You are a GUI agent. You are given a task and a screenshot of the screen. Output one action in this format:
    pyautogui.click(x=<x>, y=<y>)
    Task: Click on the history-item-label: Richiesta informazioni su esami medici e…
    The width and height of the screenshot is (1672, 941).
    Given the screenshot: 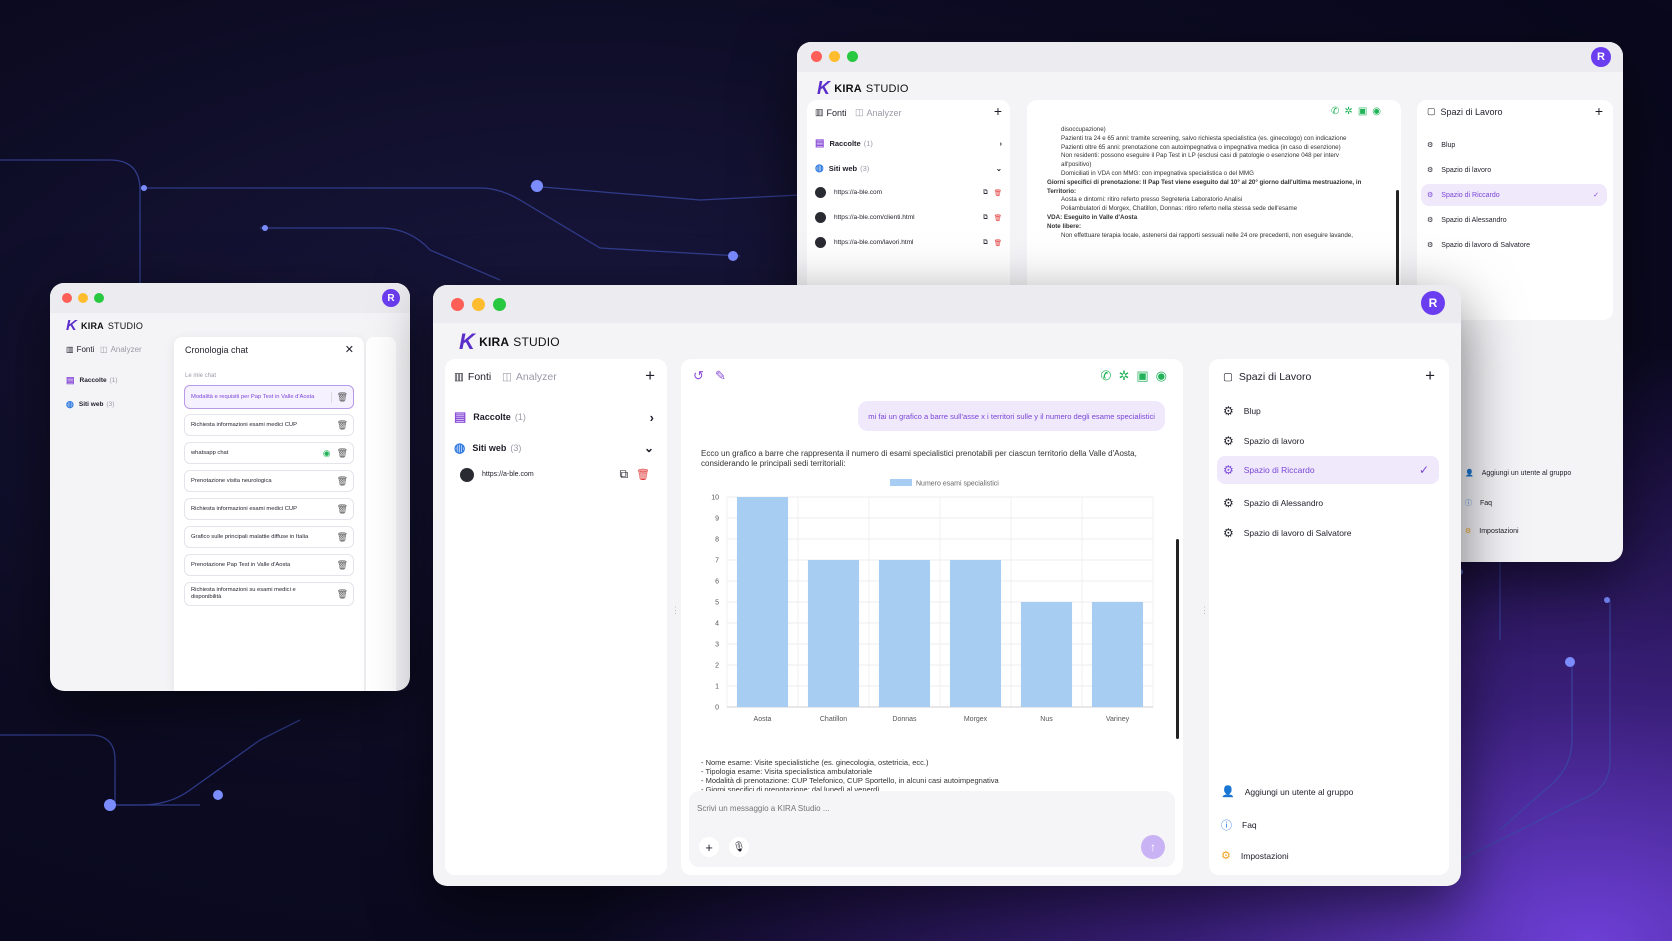 What is the action you would take?
    pyautogui.click(x=243, y=593)
    